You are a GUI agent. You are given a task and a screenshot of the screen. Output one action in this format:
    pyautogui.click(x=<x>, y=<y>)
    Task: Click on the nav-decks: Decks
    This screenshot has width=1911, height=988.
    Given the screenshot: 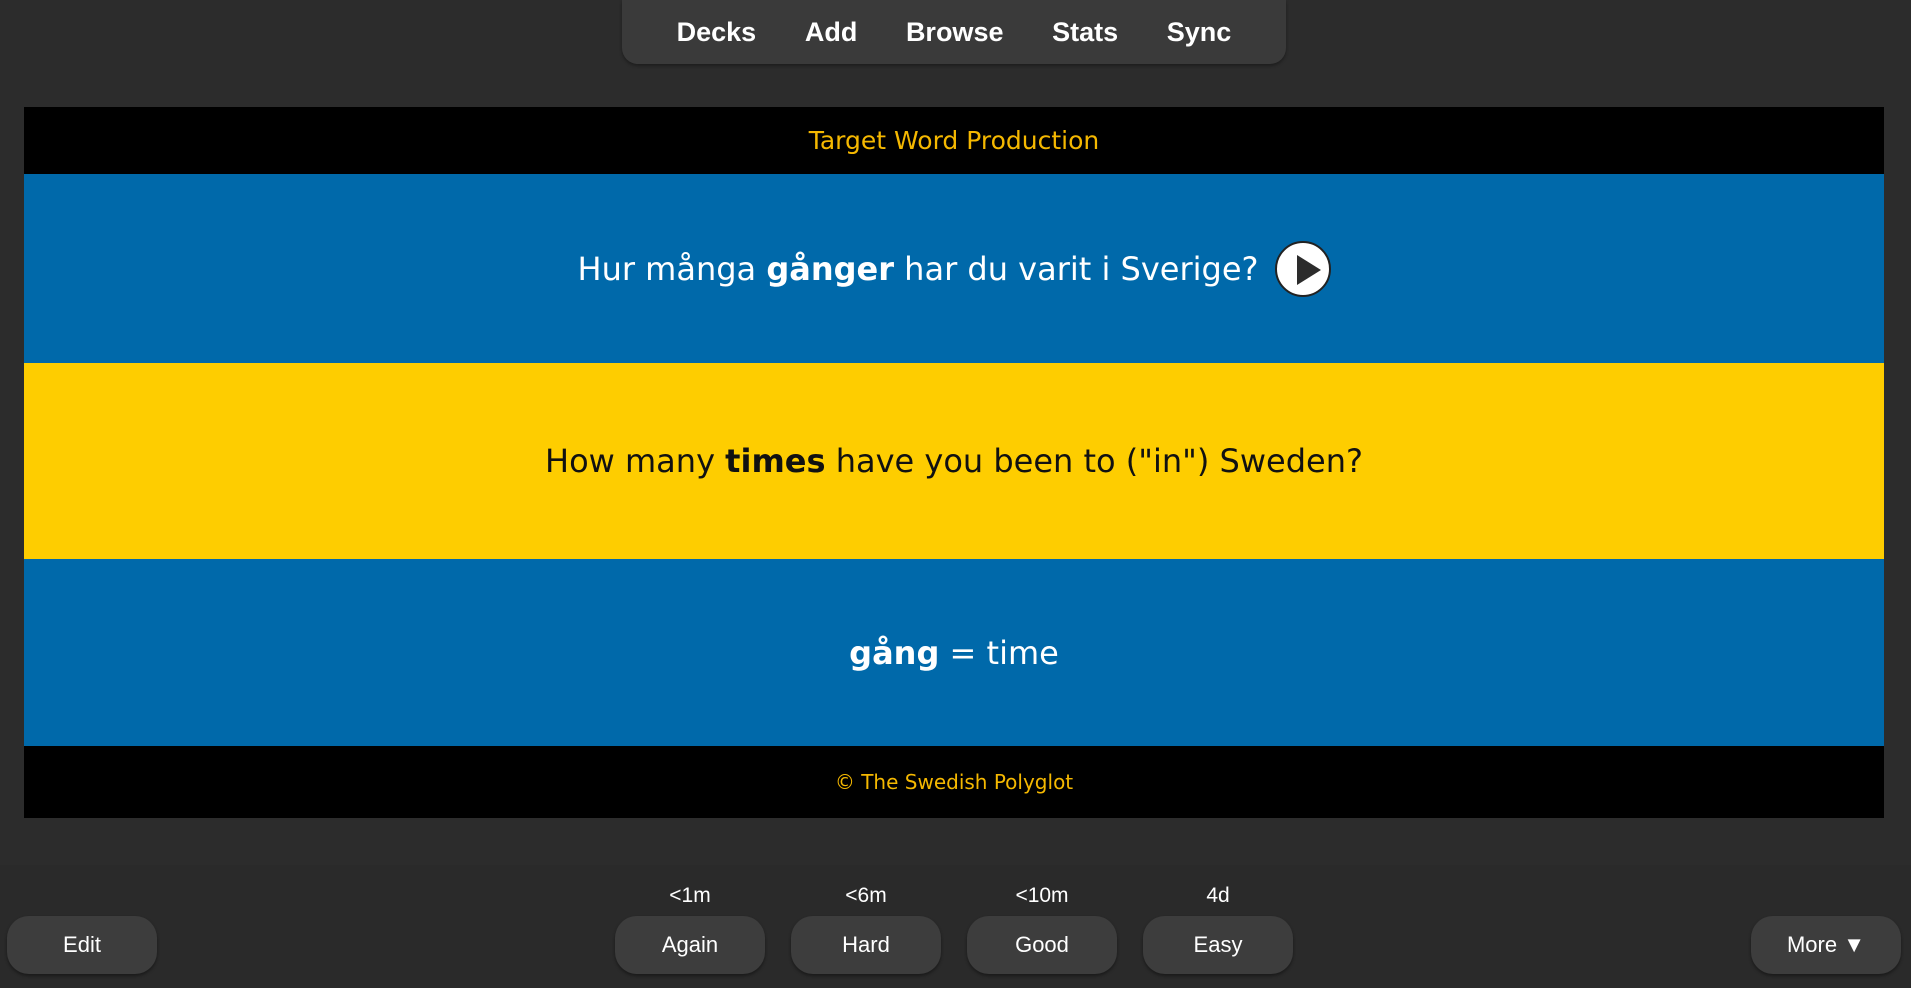 What is the action you would take?
    pyautogui.click(x=717, y=32)
    